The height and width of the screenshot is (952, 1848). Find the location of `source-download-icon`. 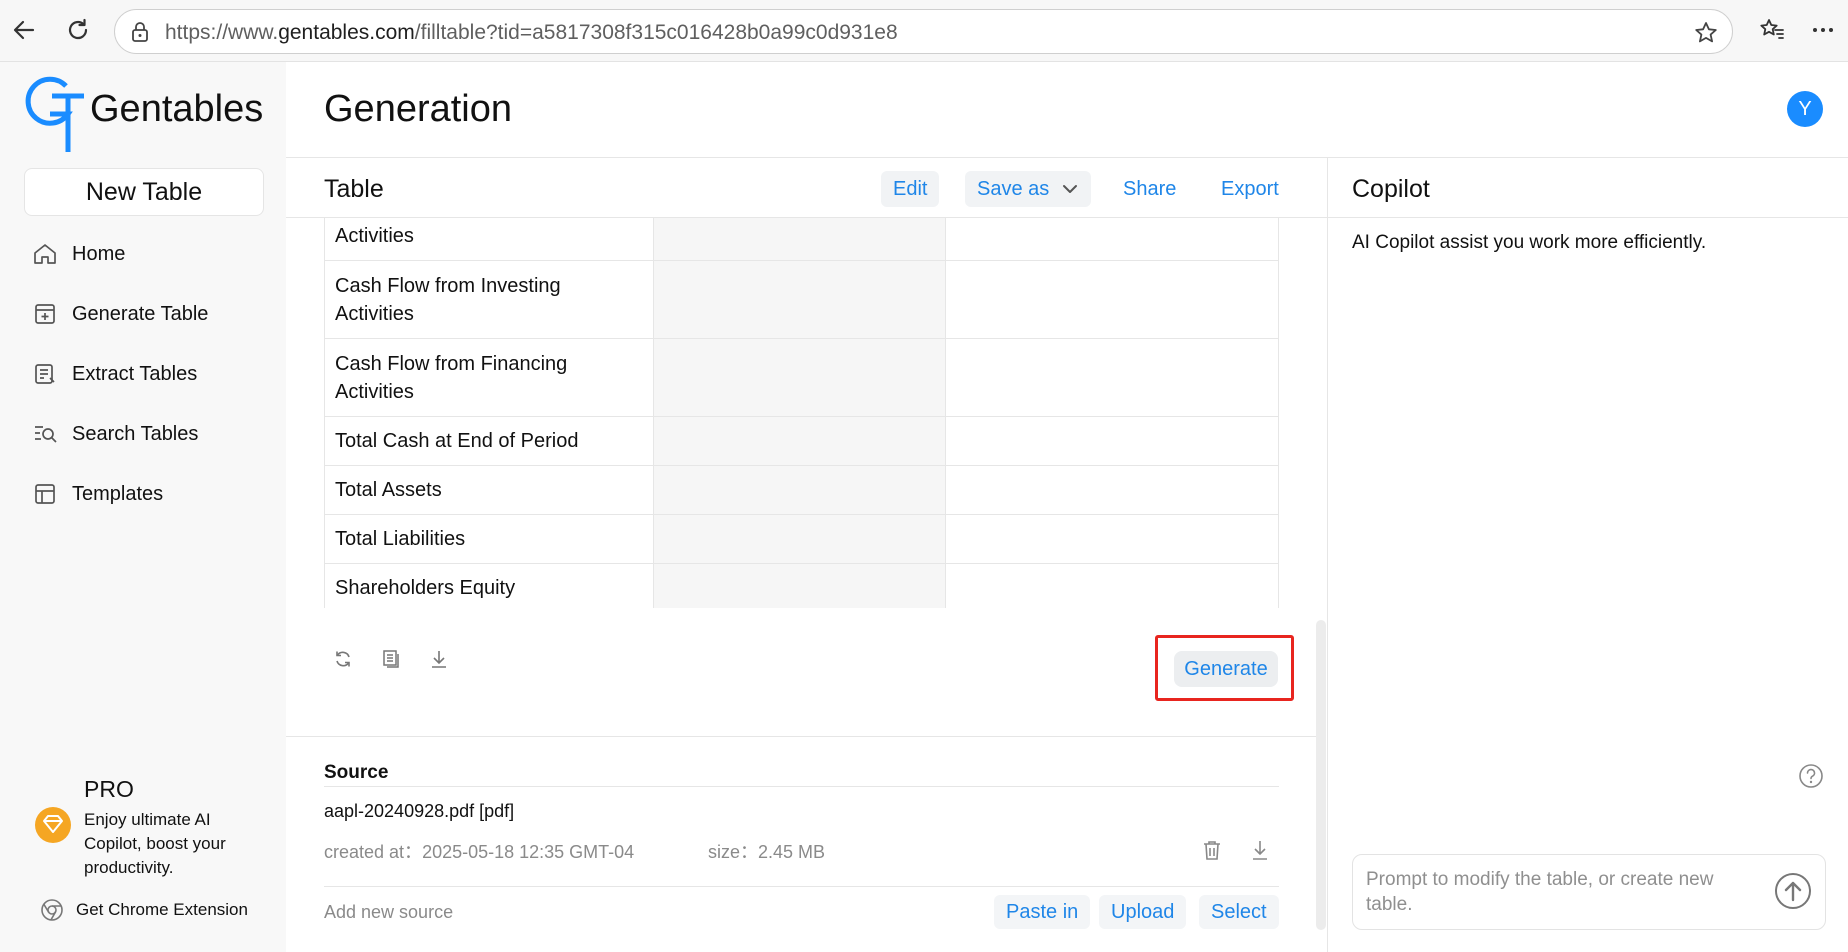

source-download-icon is located at coordinates (1260, 852).